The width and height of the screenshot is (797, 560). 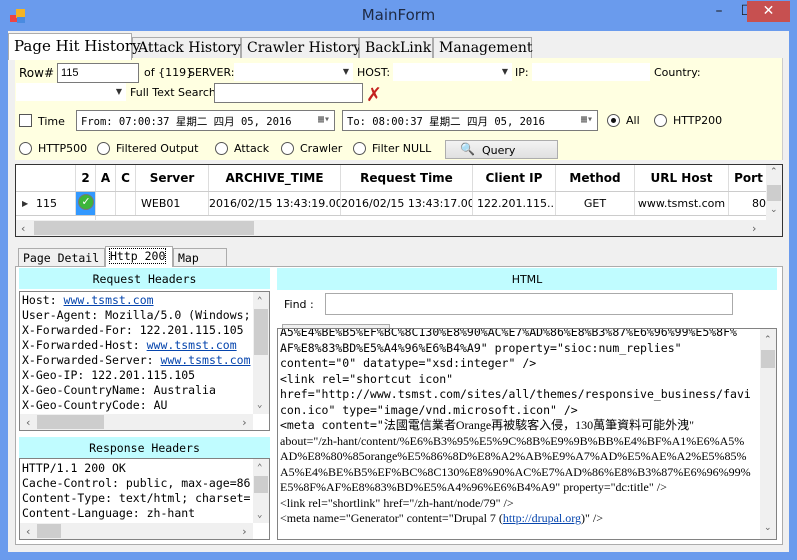 I want to click on row-pointer-icon: ▶, so click(x=25, y=203).